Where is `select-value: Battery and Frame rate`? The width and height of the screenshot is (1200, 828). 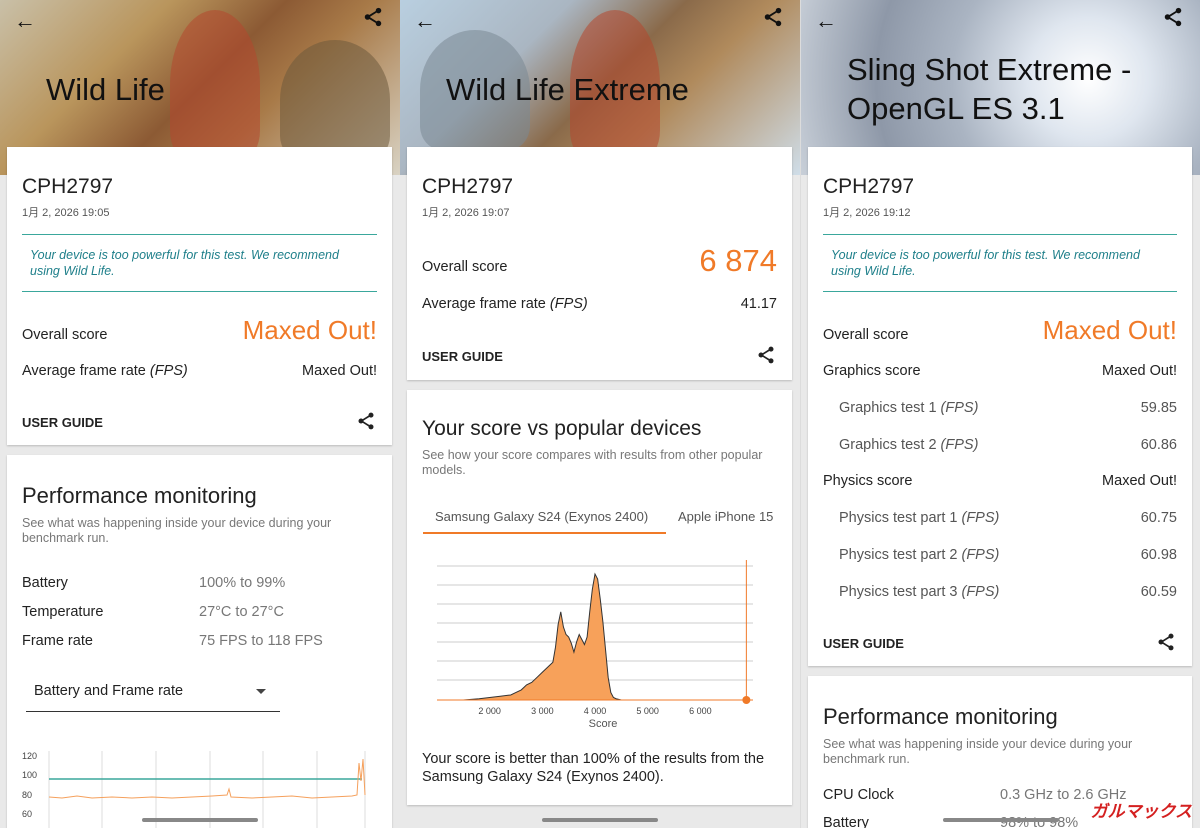
select-value: Battery and Frame rate is located at coordinates (109, 691).